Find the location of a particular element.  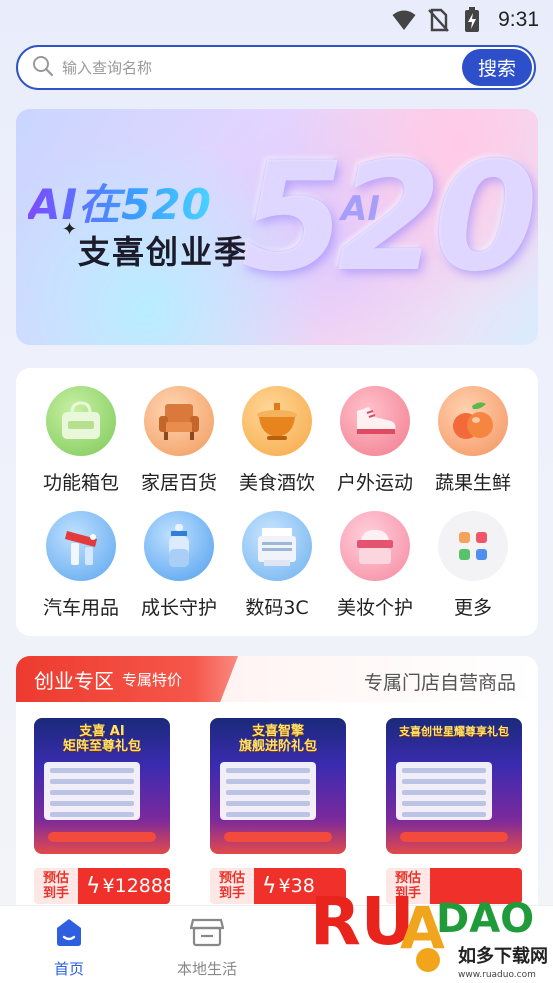

product-card: 支喜 AI 矩阵至尊礼包 预估 到手 ϟ ¥12888 is located at coordinates (102, 811).